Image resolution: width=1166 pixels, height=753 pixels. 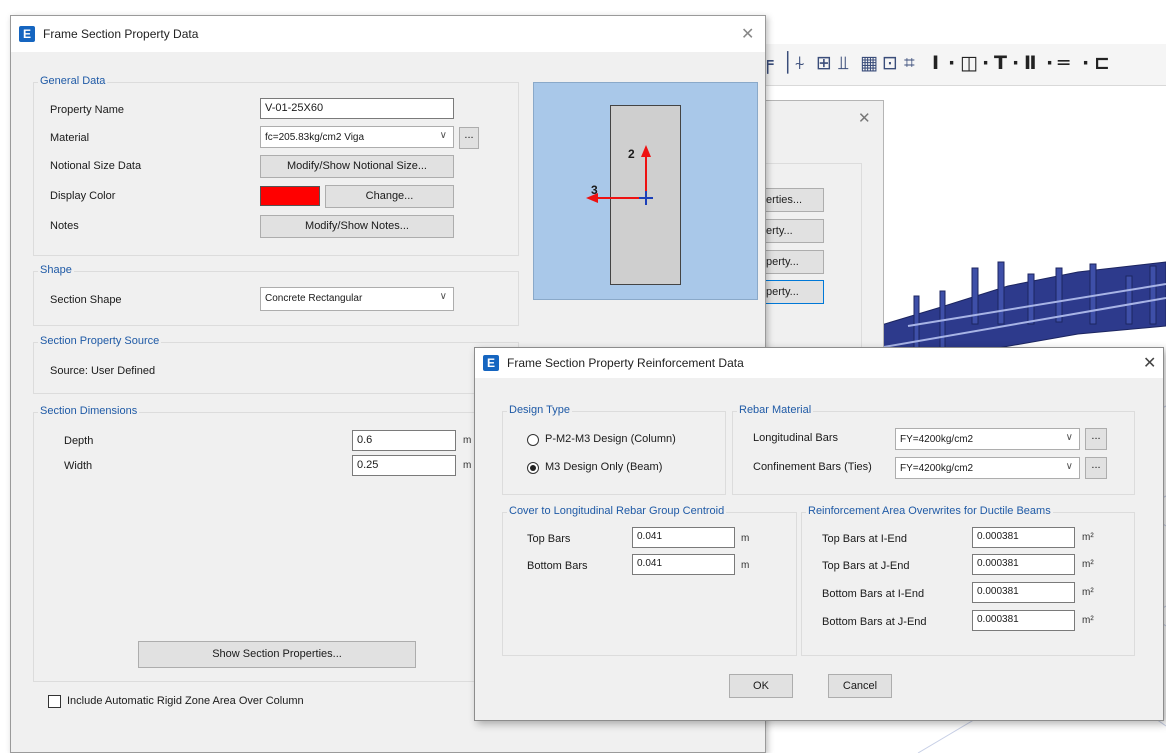 I want to click on group-label: Rebar Material, so click(x=775, y=410).